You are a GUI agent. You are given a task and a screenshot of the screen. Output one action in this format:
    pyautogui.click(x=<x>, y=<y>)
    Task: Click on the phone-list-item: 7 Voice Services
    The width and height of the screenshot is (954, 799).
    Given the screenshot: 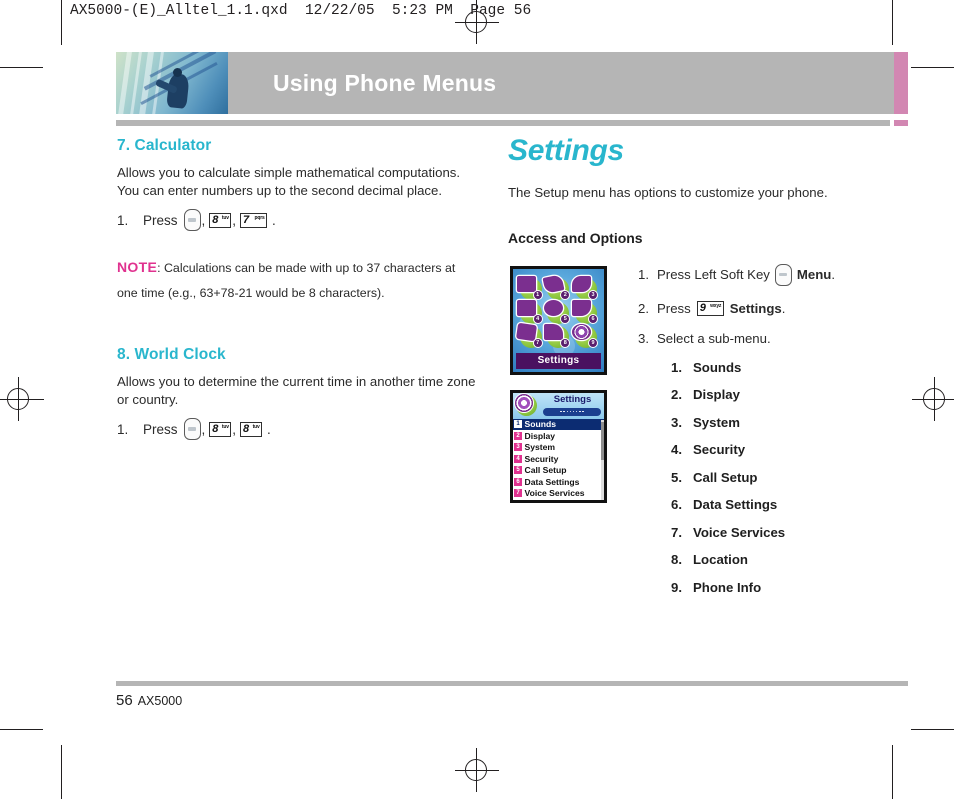 What is the action you would take?
    pyautogui.click(x=558, y=494)
    